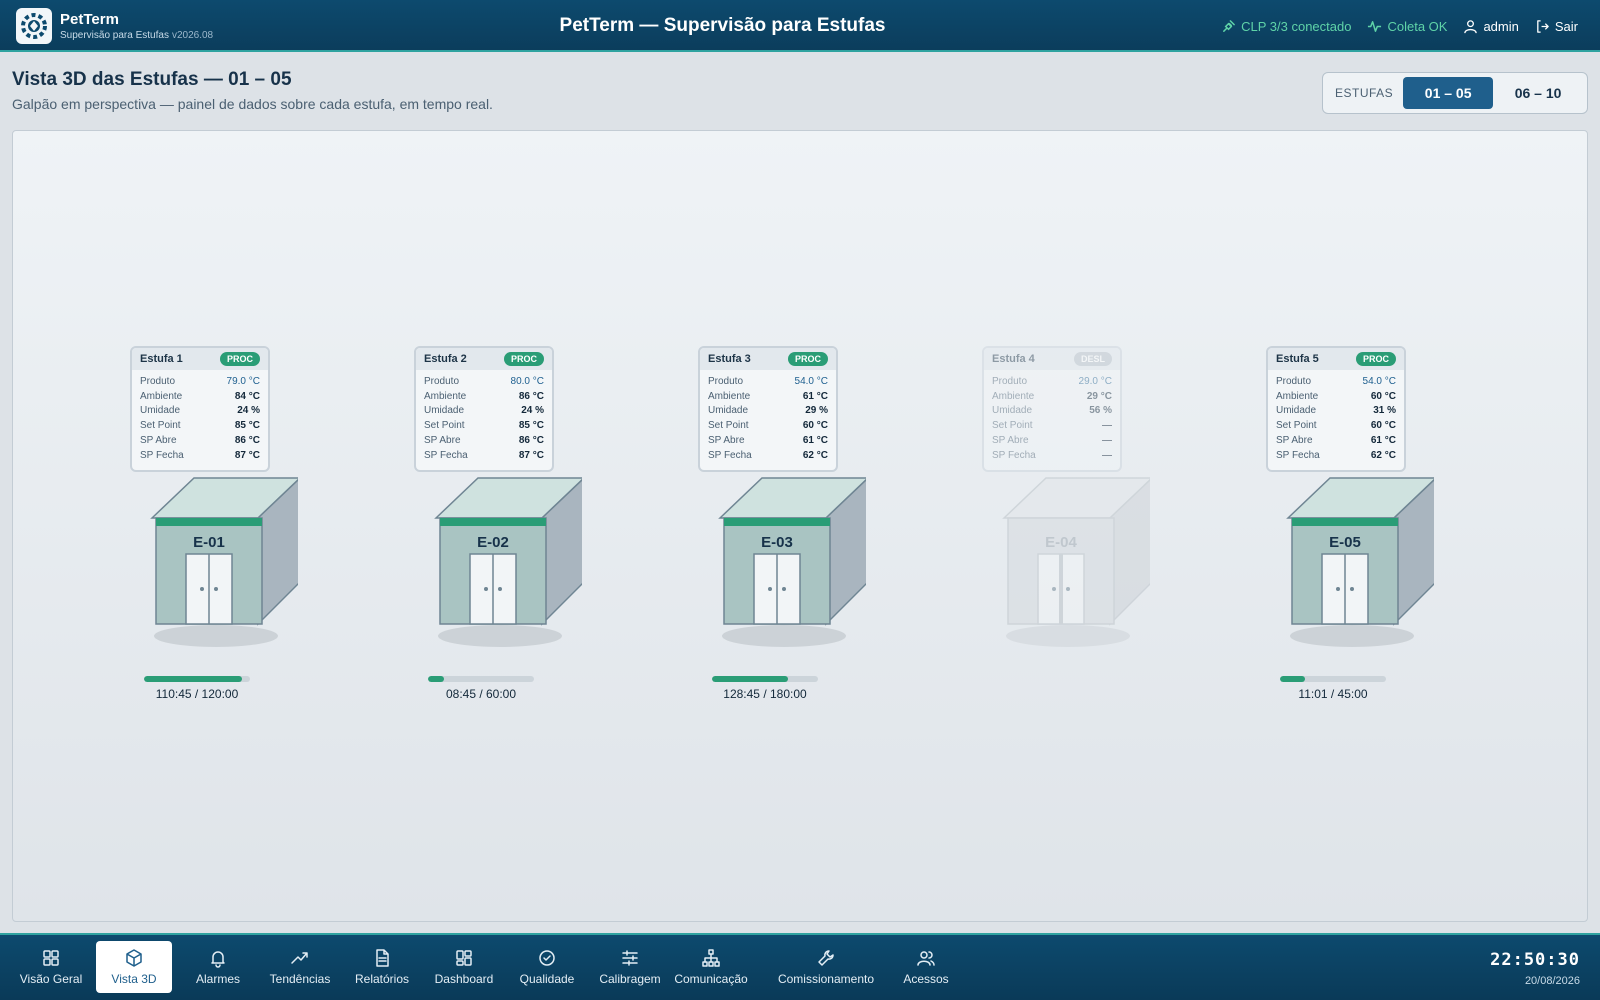 The height and width of the screenshot is (1000, 1600). I want to click on nav-item-trend: Tendências, so click(300, 967).